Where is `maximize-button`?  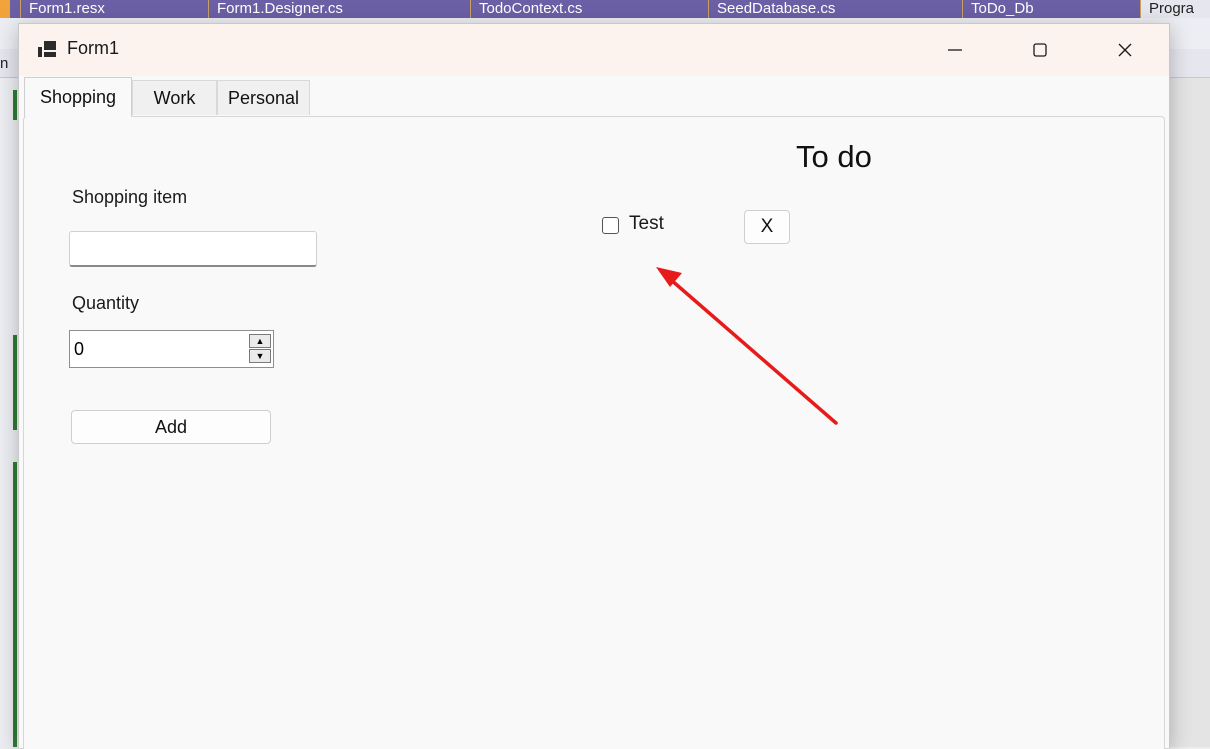
maximize-button is located at coordinates (1040, 50).